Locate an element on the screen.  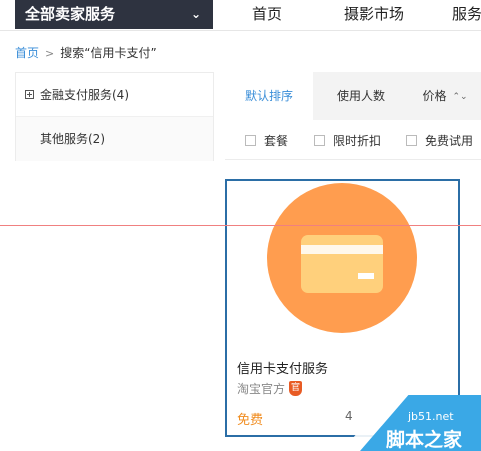
category-button-label: 全部卖家服务 is located at coordinates (70, 14).